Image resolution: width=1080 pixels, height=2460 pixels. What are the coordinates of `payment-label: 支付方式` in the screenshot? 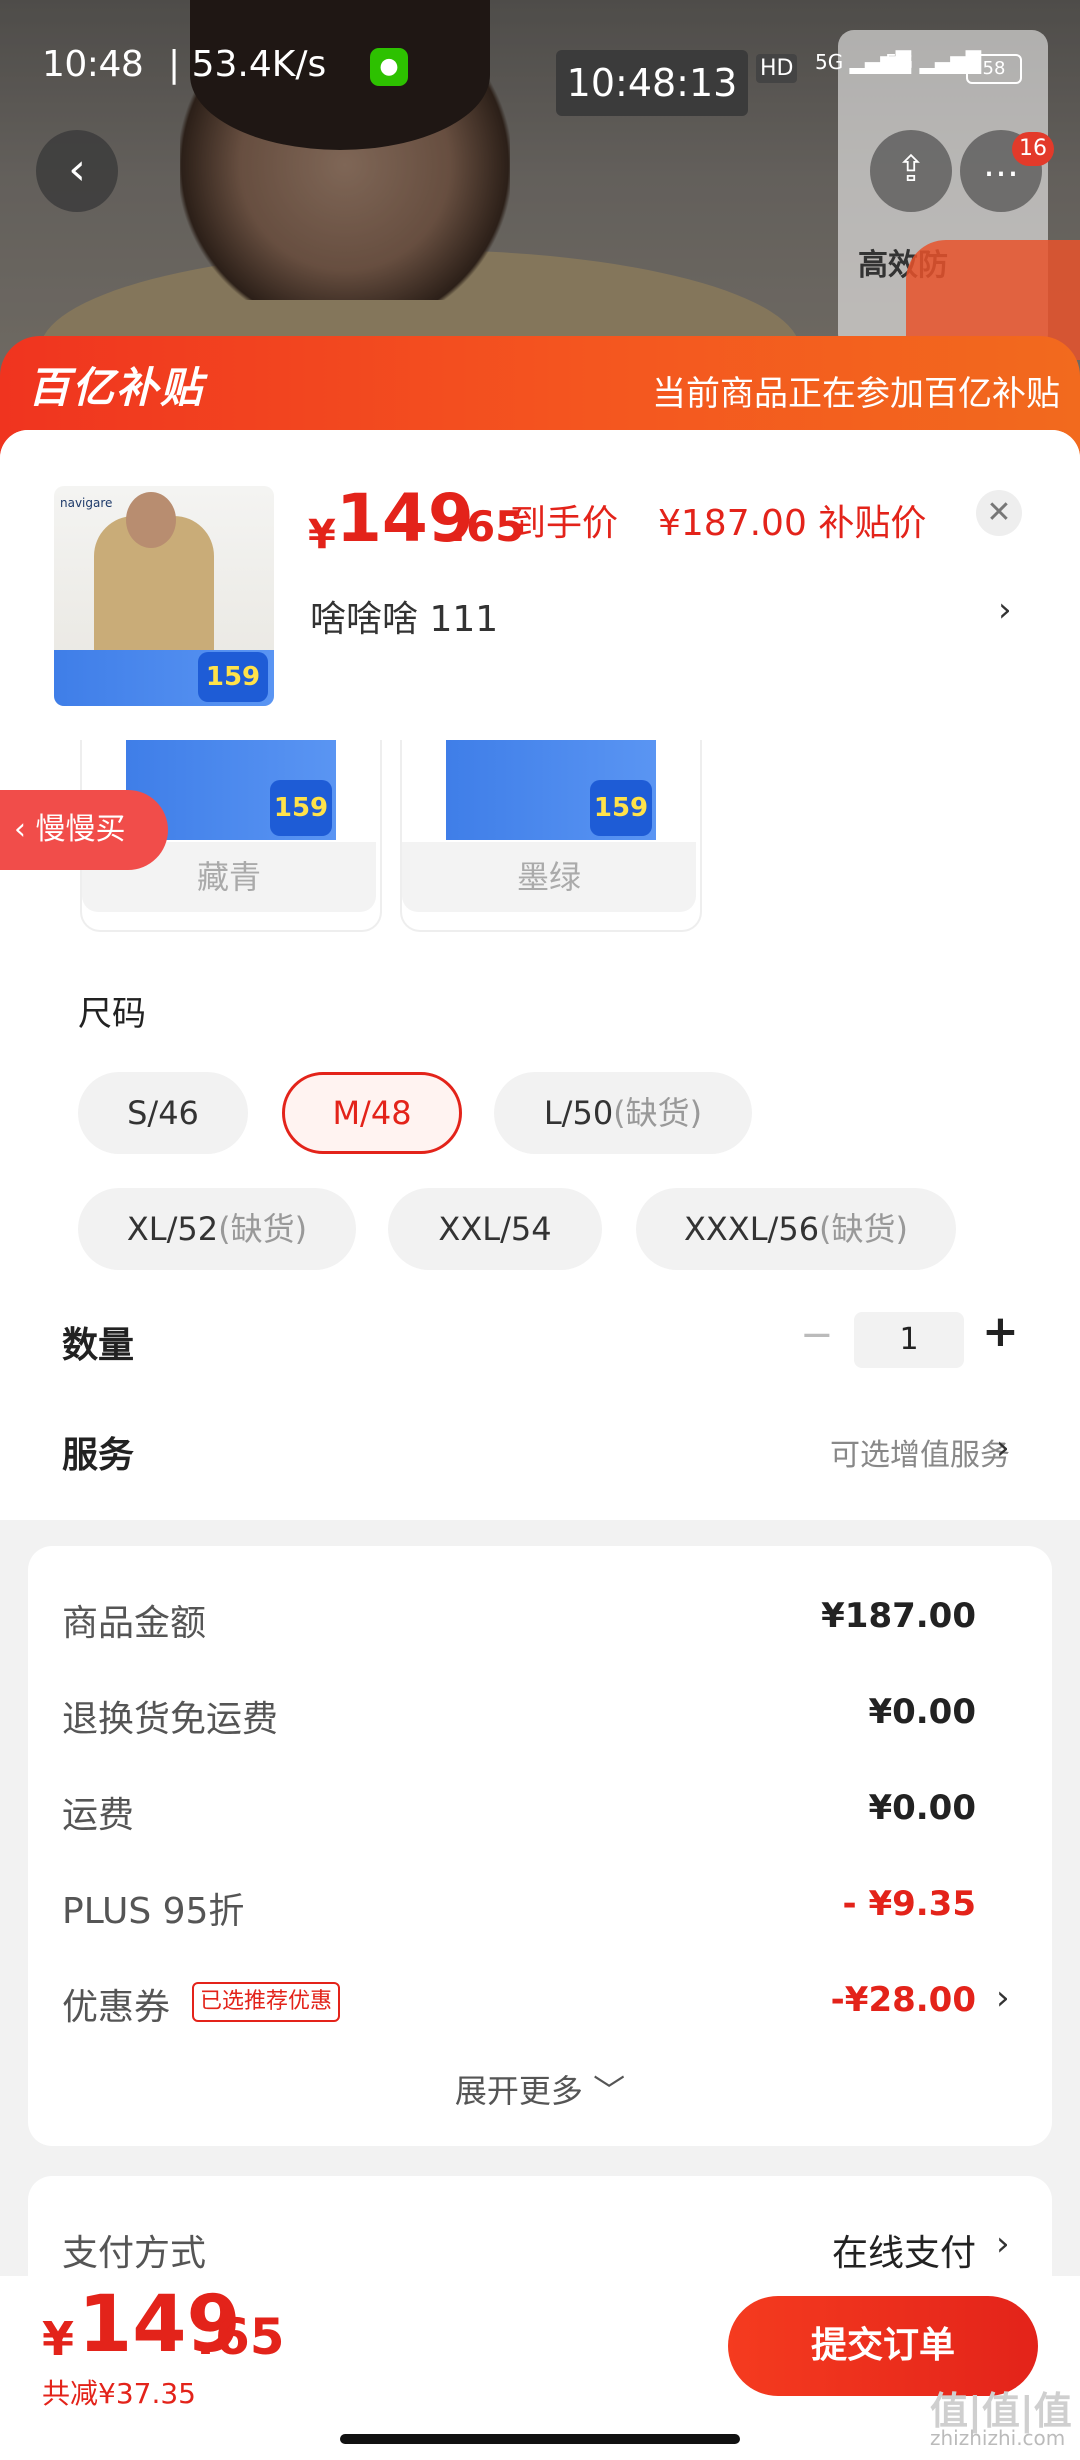 It's located at (134, 2253).